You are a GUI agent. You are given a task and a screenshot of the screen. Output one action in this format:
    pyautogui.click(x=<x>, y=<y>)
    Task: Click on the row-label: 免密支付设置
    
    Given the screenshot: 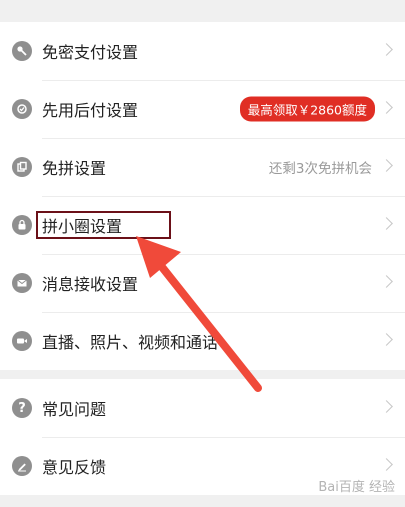 What is the action you would take?
    pyautogui.click(x=90, y=52)
    